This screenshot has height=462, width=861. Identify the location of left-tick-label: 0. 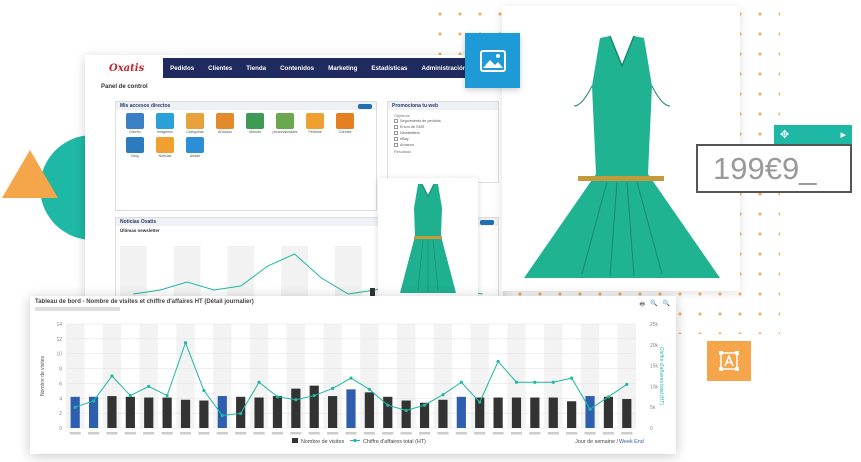
(60, 429).